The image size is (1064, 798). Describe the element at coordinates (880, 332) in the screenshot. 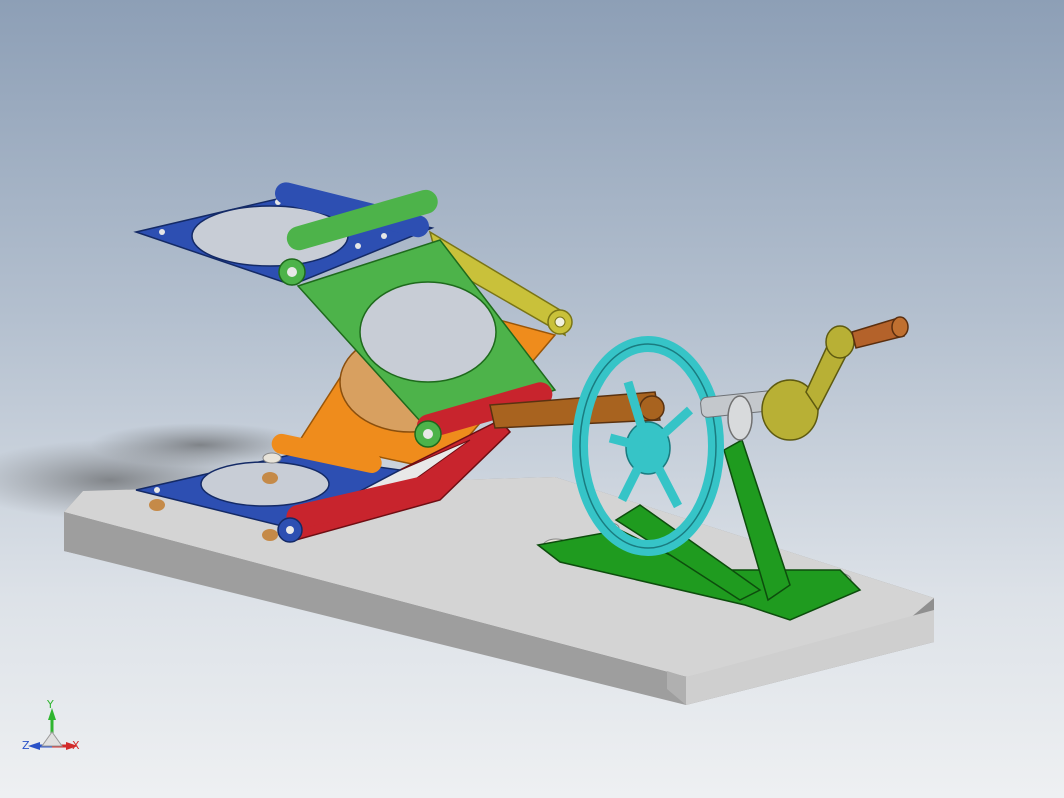

I see `crank-knob` at that location.